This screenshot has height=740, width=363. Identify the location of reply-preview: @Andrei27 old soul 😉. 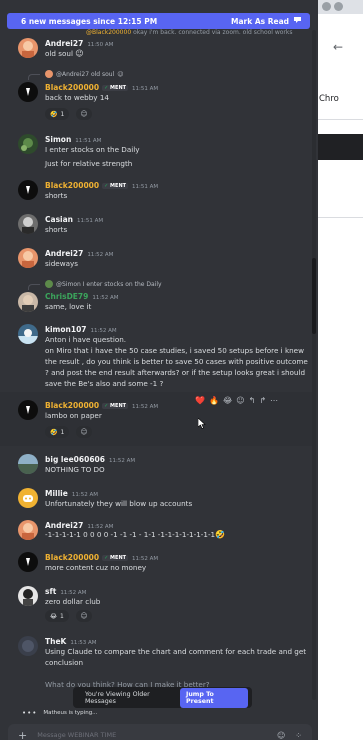
(84, 74).